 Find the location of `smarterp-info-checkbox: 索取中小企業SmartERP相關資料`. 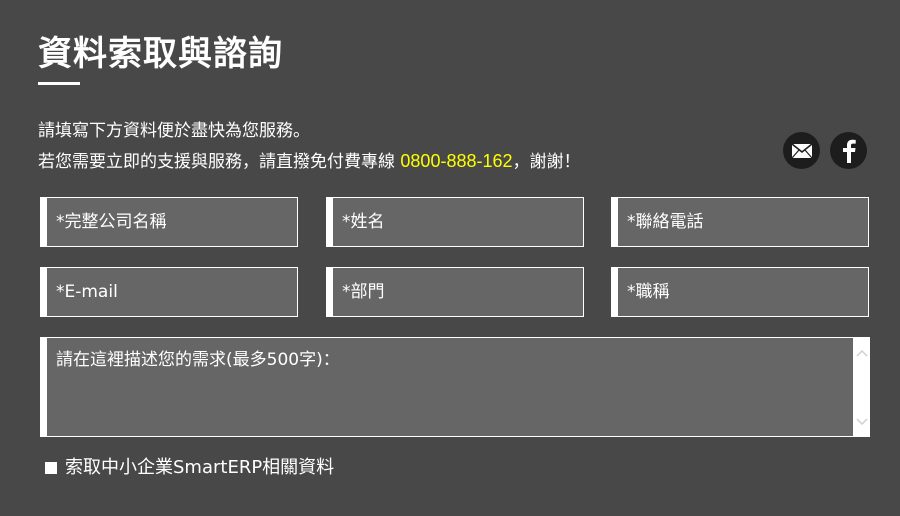

smarterp-info-checkbox: 索取中小企業SmartERP相關資料 is located at coordinates (189, 468).